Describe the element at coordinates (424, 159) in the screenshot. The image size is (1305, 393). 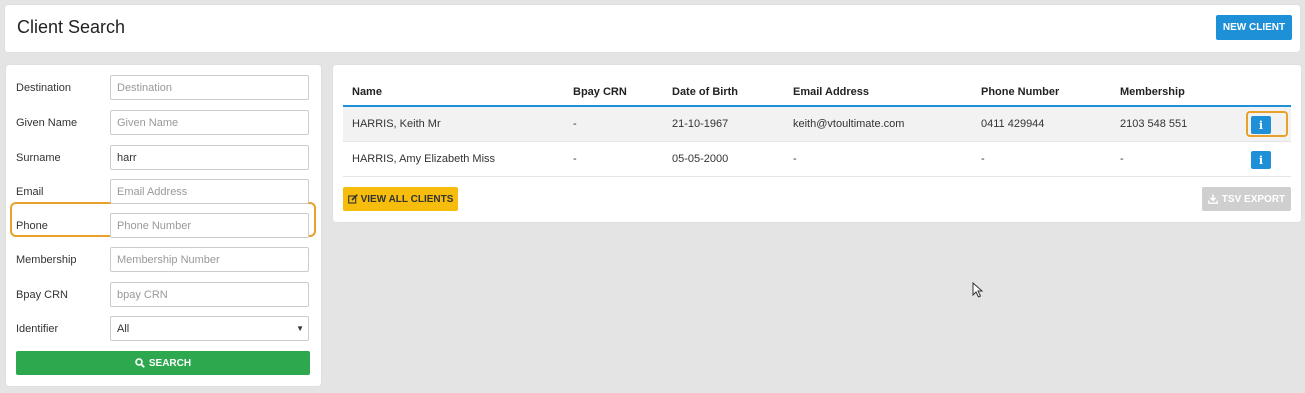
I see `cell-name: HARRIS, Amy Elizabeth Miss` at that location.